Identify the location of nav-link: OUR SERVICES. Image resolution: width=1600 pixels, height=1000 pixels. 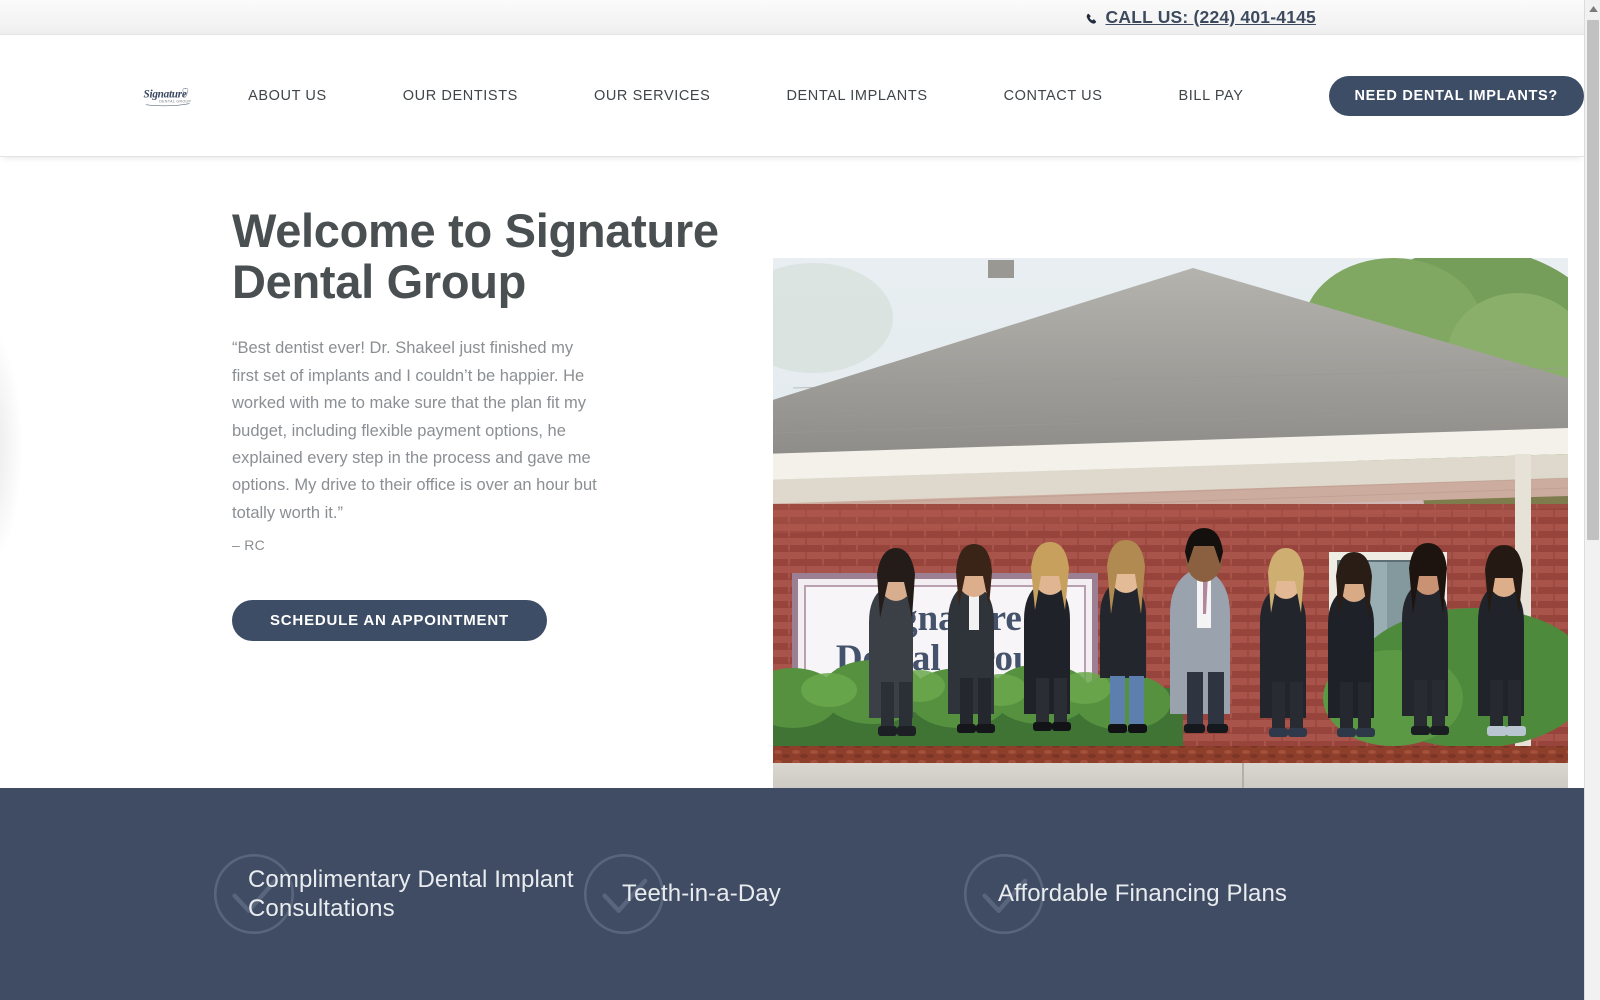
(652, 96).